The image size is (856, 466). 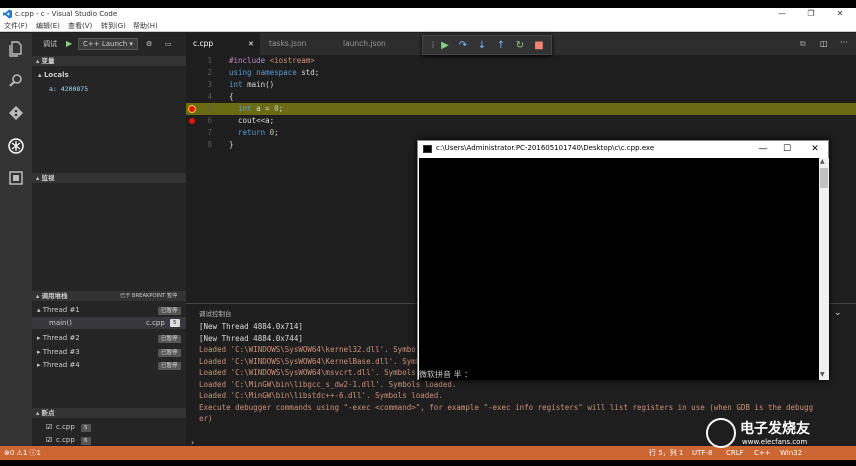 I want to click on code-line: 5 int a = 0;, so click(x=521, y=109).